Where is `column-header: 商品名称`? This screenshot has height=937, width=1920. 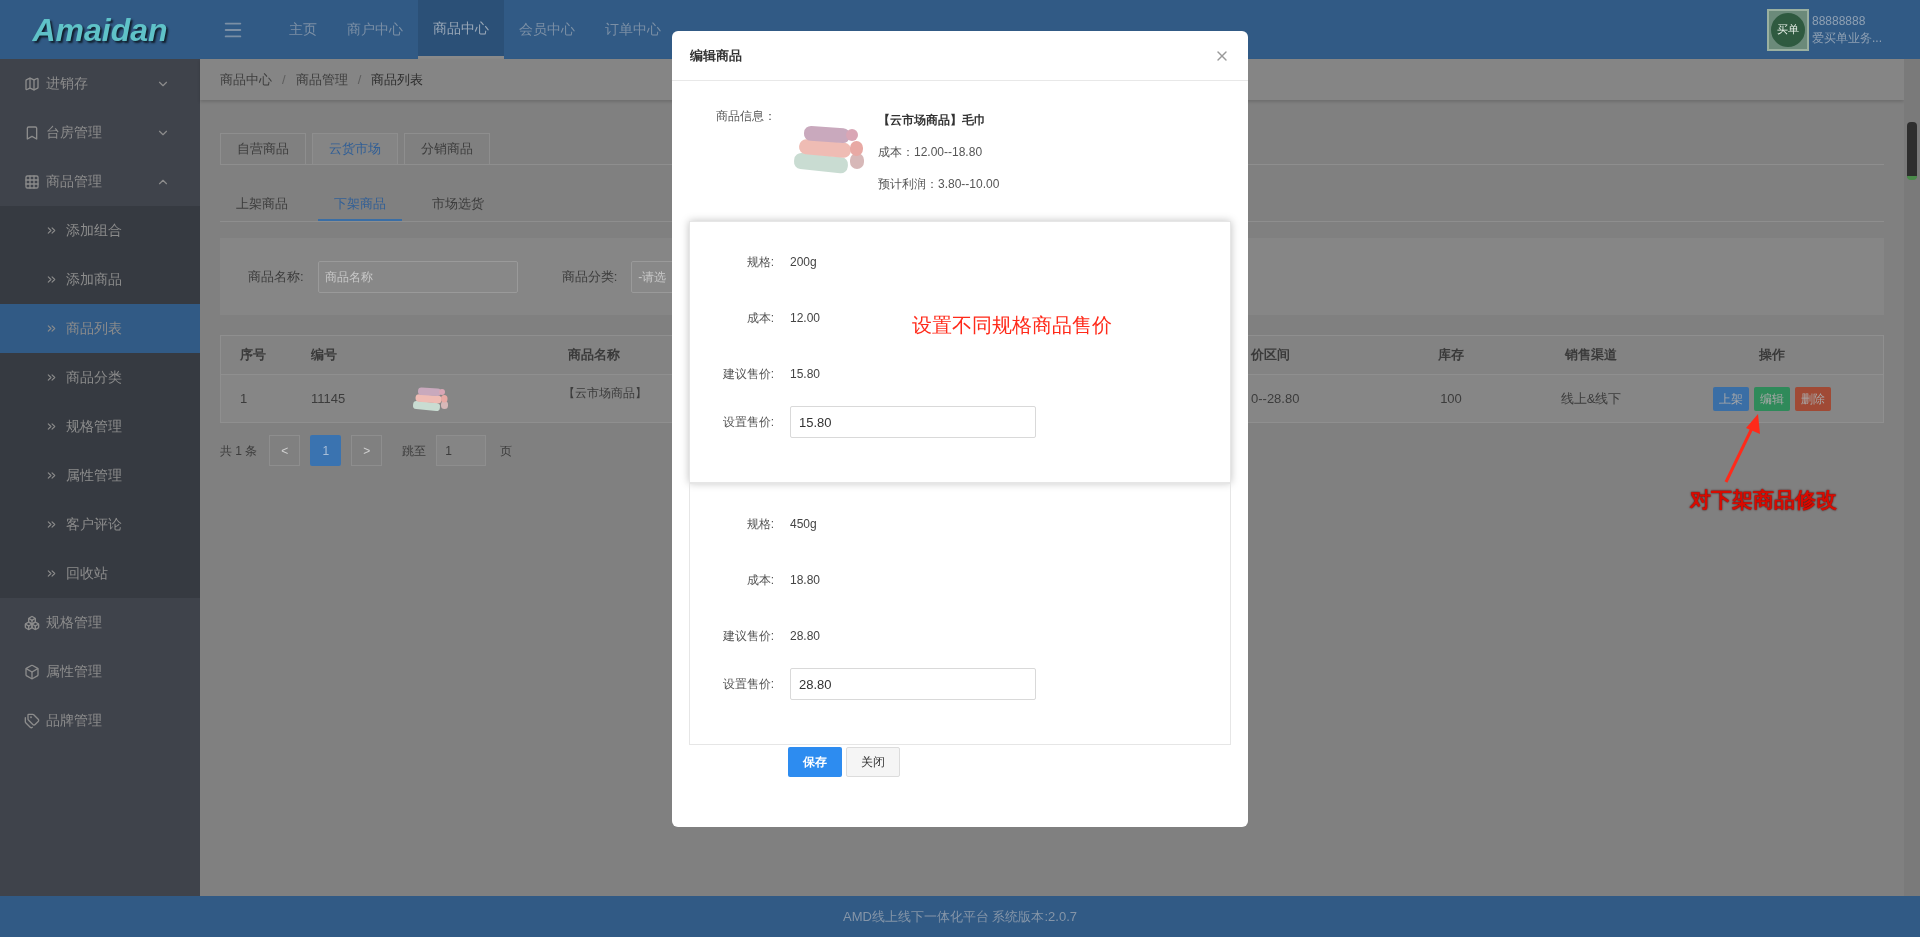 column-header: 商品名称 is located at coordinates (594, 355).